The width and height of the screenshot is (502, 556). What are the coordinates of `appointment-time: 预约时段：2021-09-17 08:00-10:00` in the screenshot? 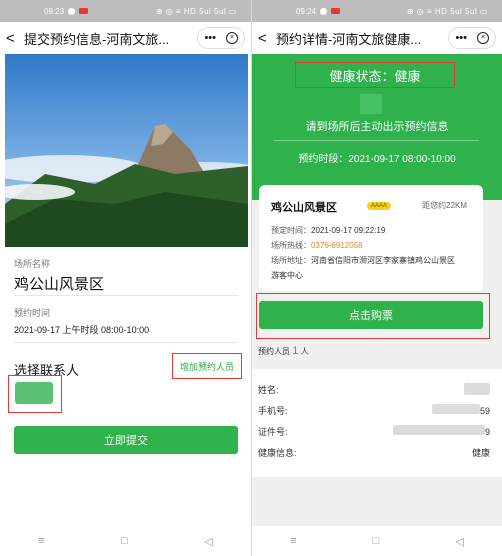 It's located at (377, 159).